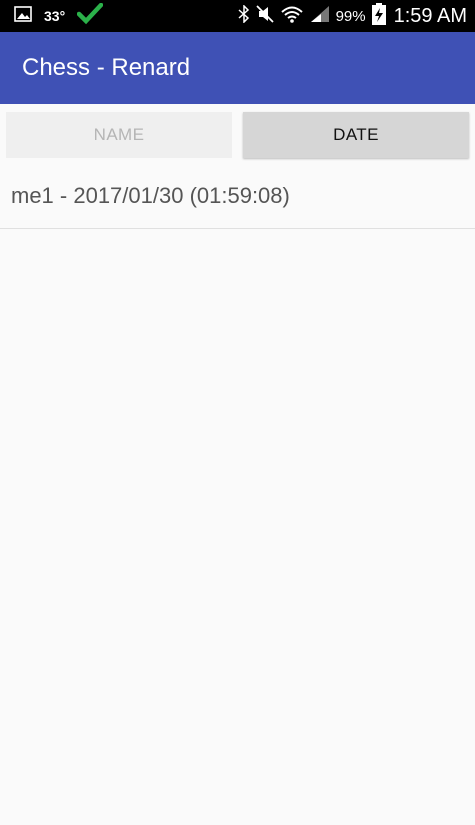 This screenshot has height=825, width=475. What do you see at coordinates (106, 67) in the screenshot?
I see `app-title: Chess - Renard` at bounding box center [106, 67].